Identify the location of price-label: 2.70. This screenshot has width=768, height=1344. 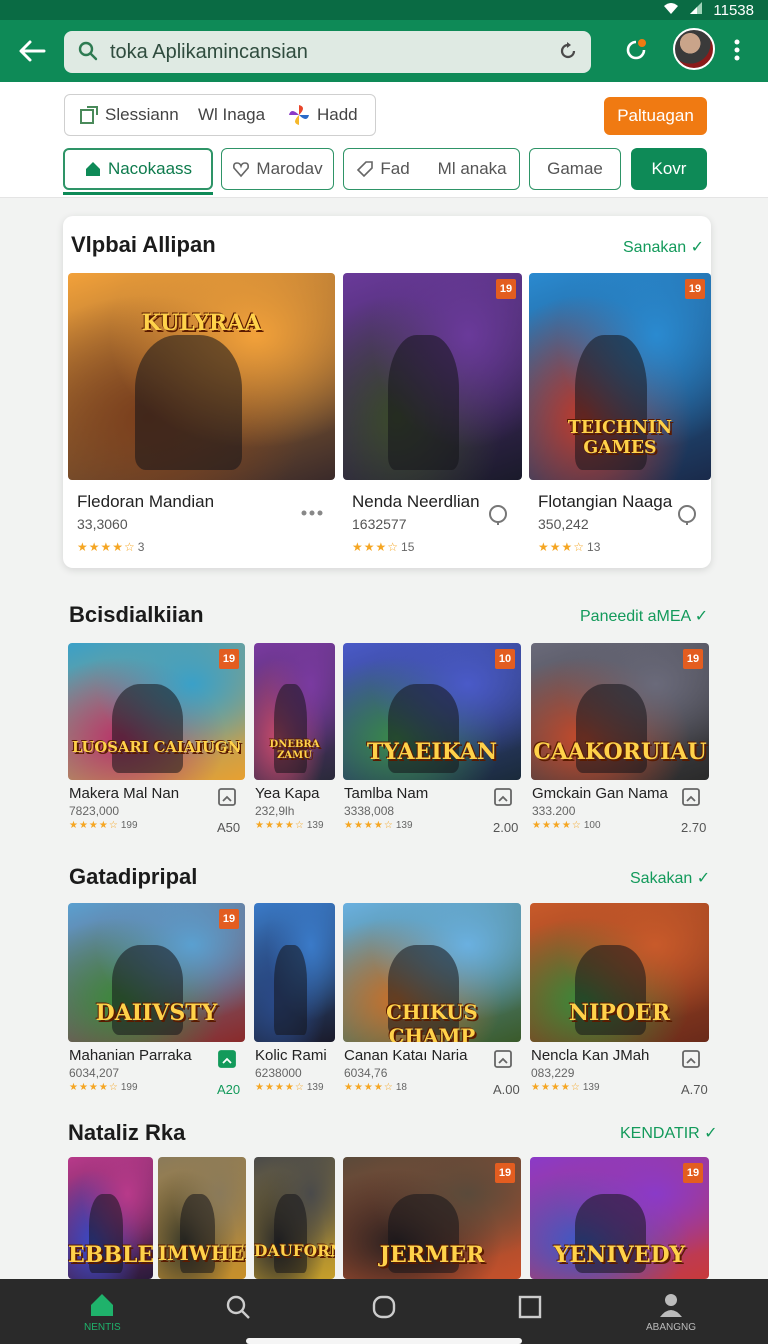
(694, 827).